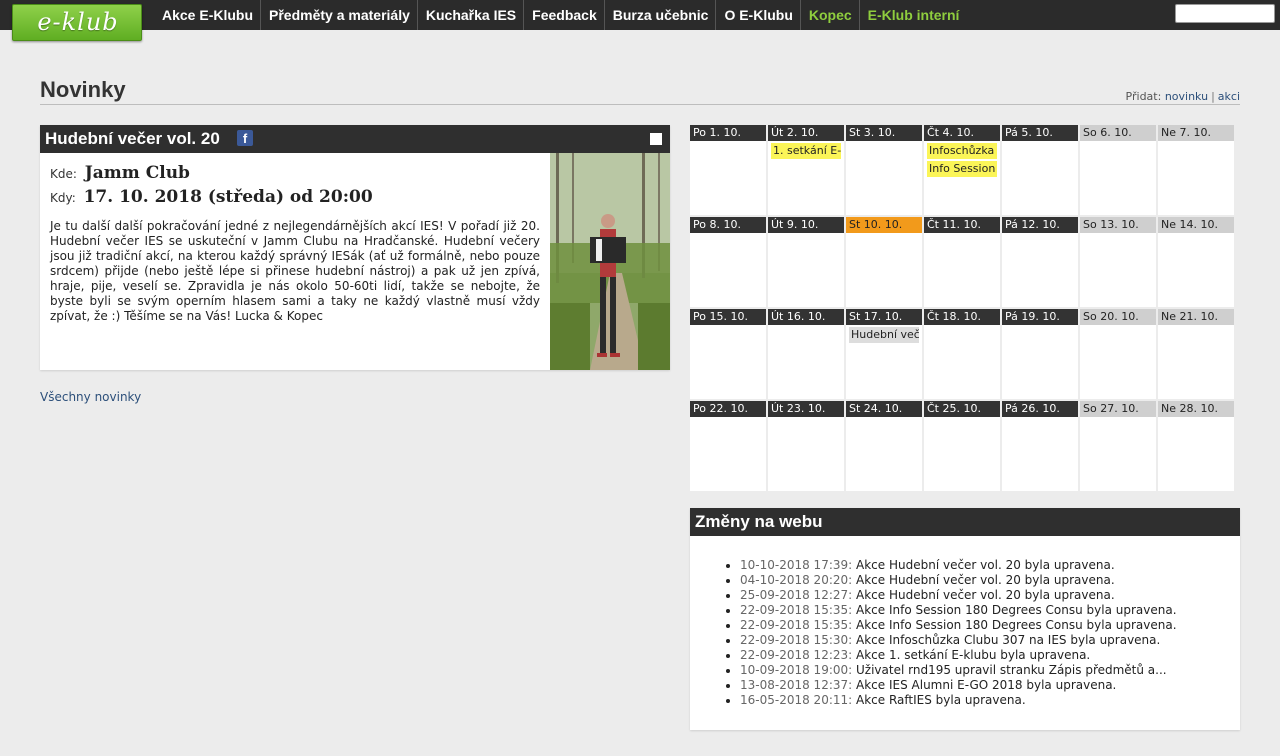  I want to click on calendar-event: 1. setkání E-klubu, so click(806, 151).